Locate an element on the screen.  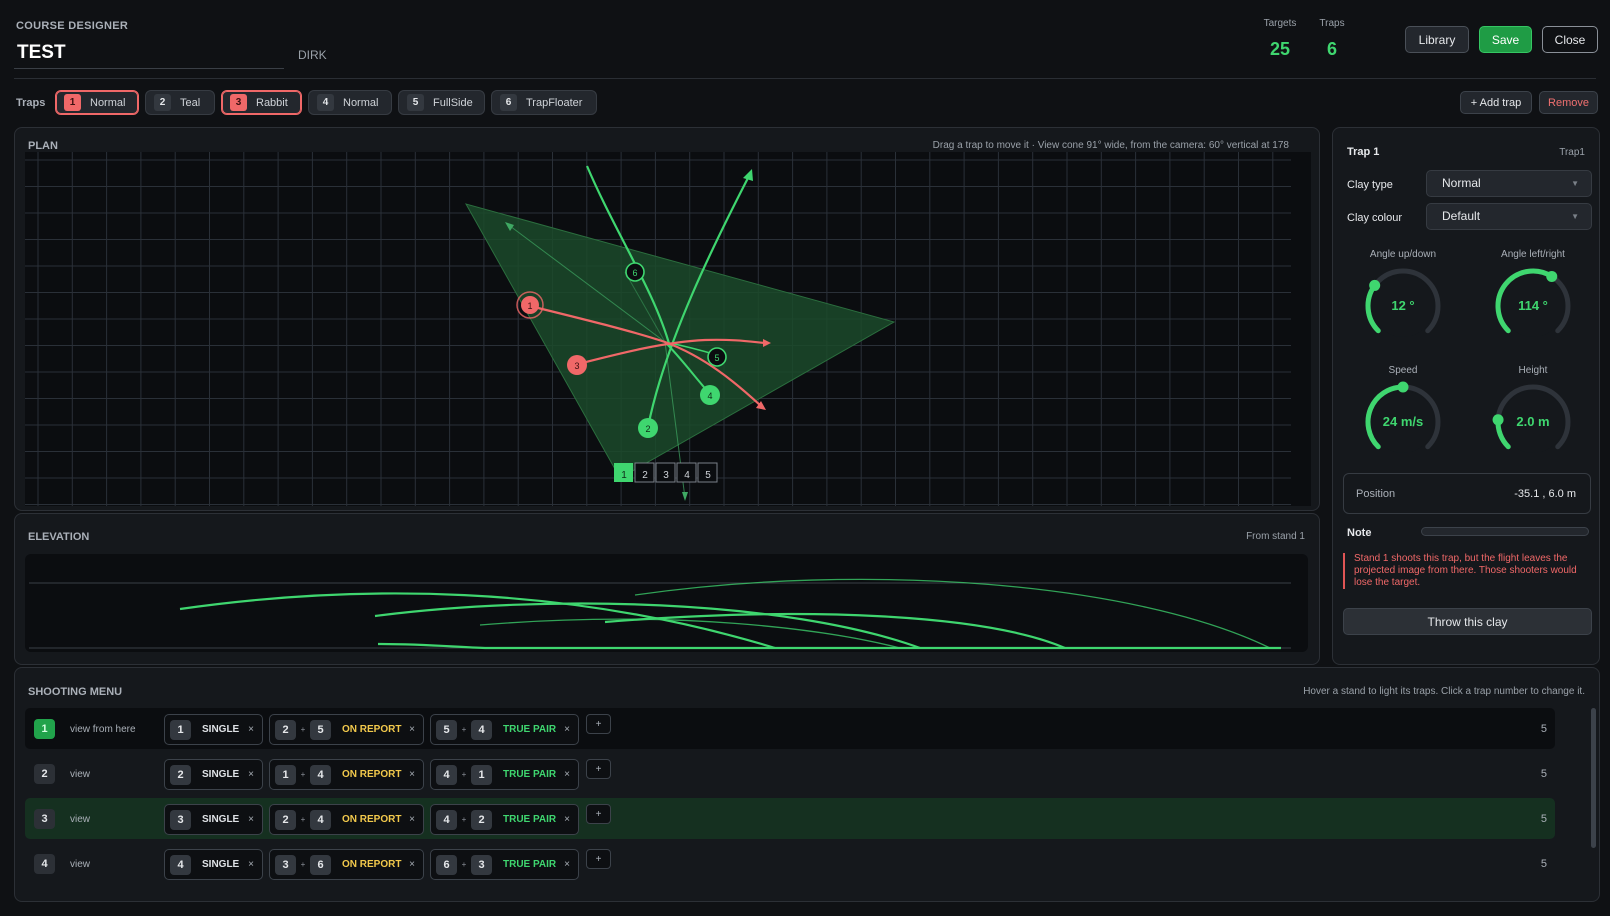
trap-chip-6: 6 TrapFloater is located at coordinates (544, 102).